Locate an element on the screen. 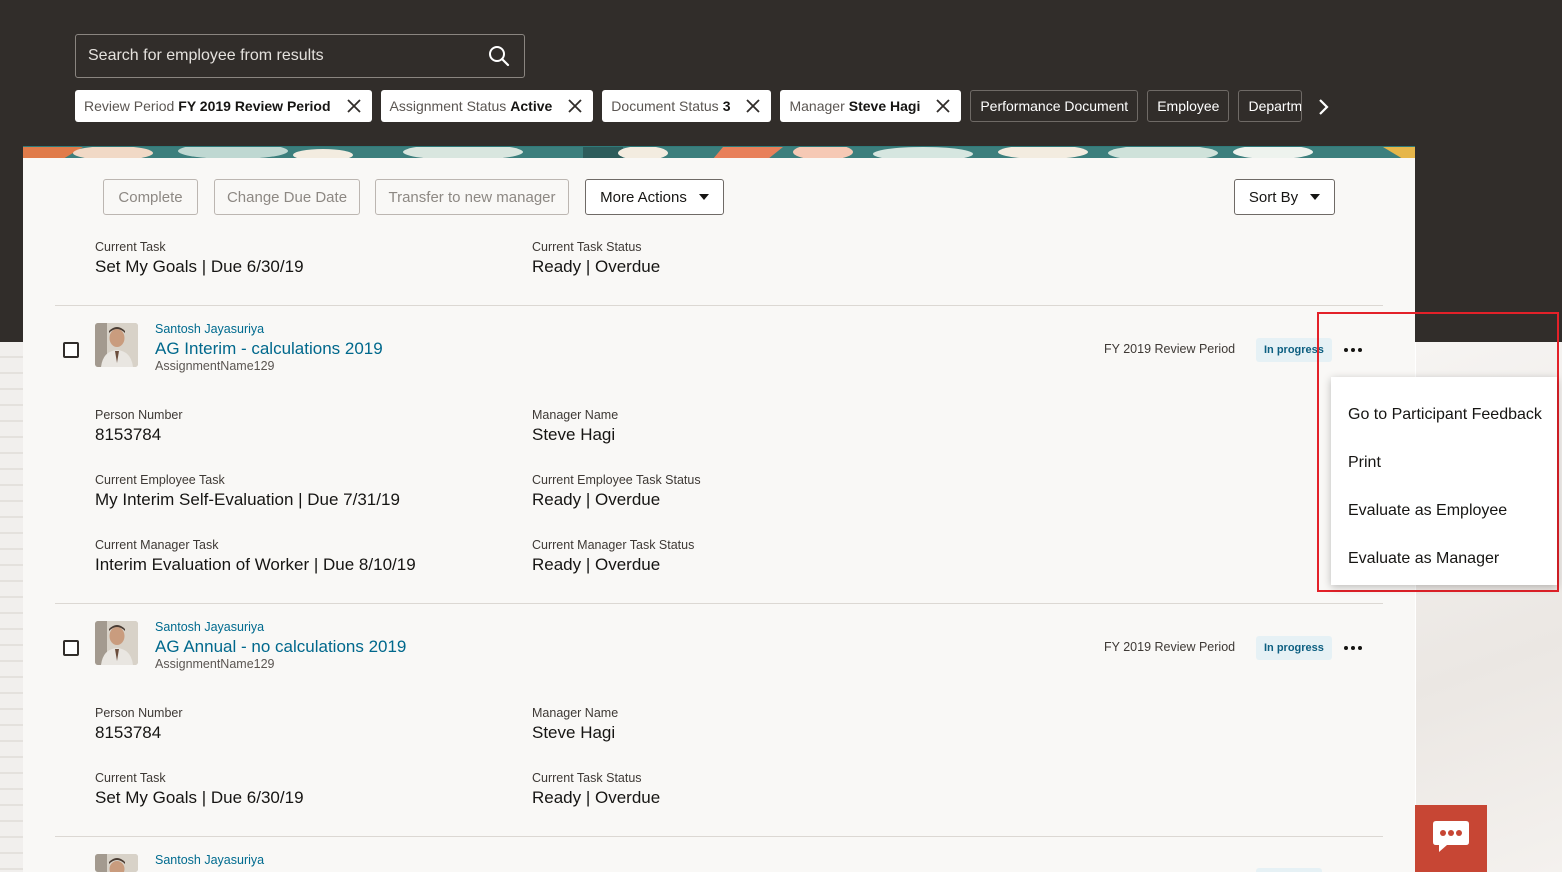  status-badge is located at coordinates (1289, 870).